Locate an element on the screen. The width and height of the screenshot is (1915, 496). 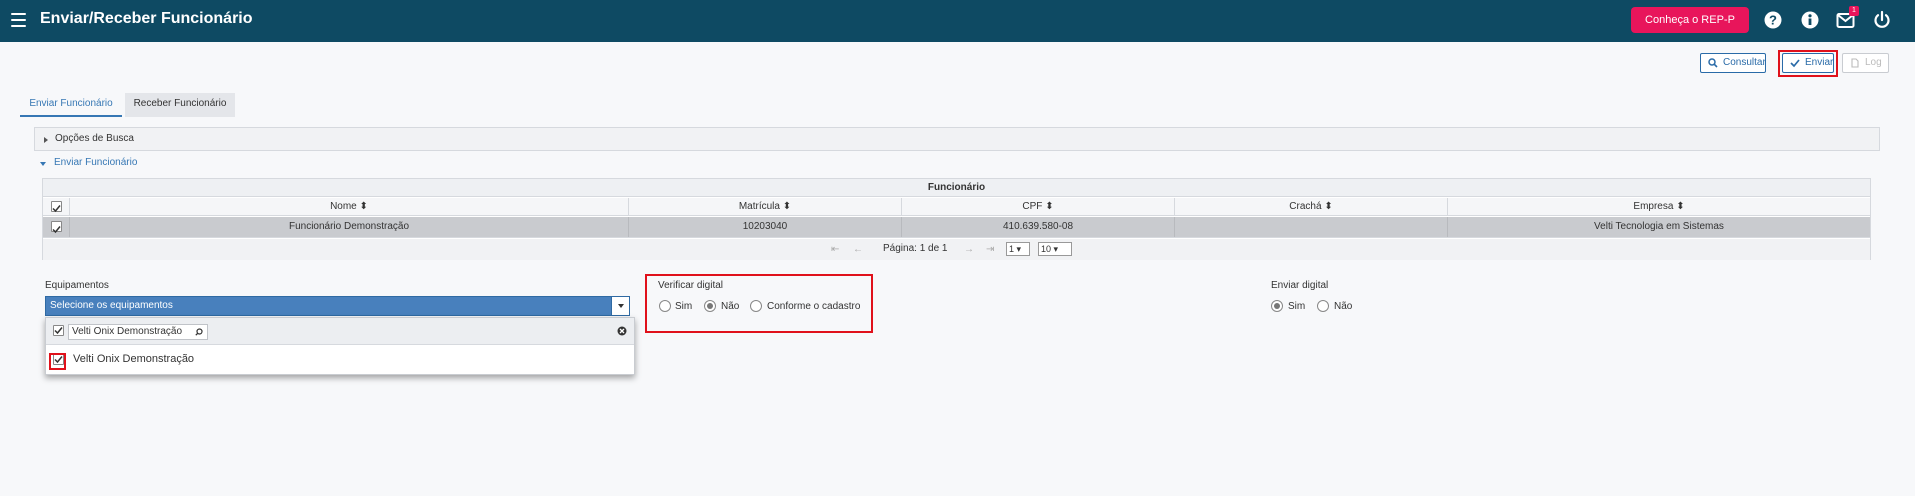
cell-cpf: 410.639.580-08 is located at coordinates (1038, 227).